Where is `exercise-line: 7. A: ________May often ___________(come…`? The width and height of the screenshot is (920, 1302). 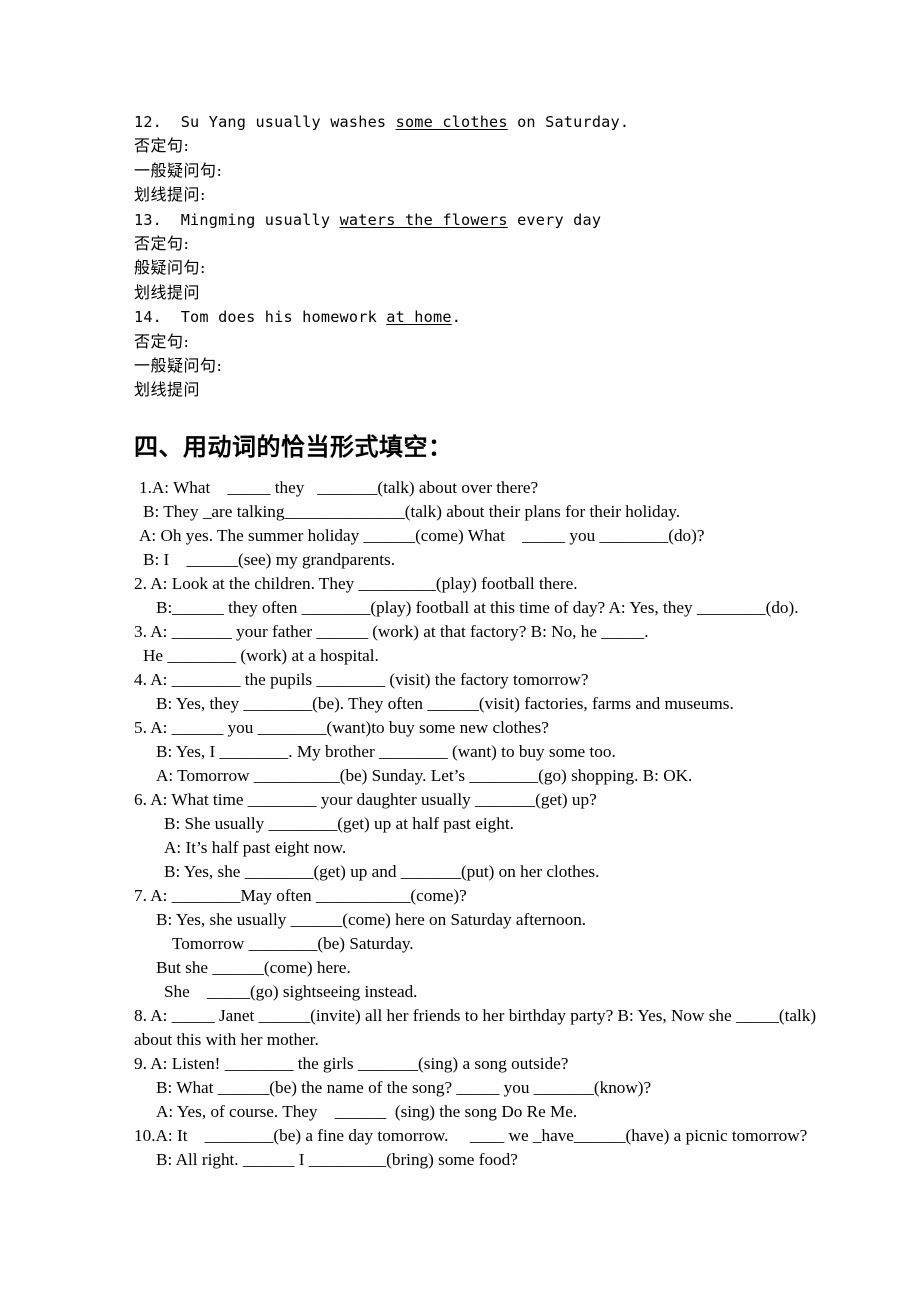 exercise-line: 7. A: ________May often ___________(come… is located at coordinates (300, 895).